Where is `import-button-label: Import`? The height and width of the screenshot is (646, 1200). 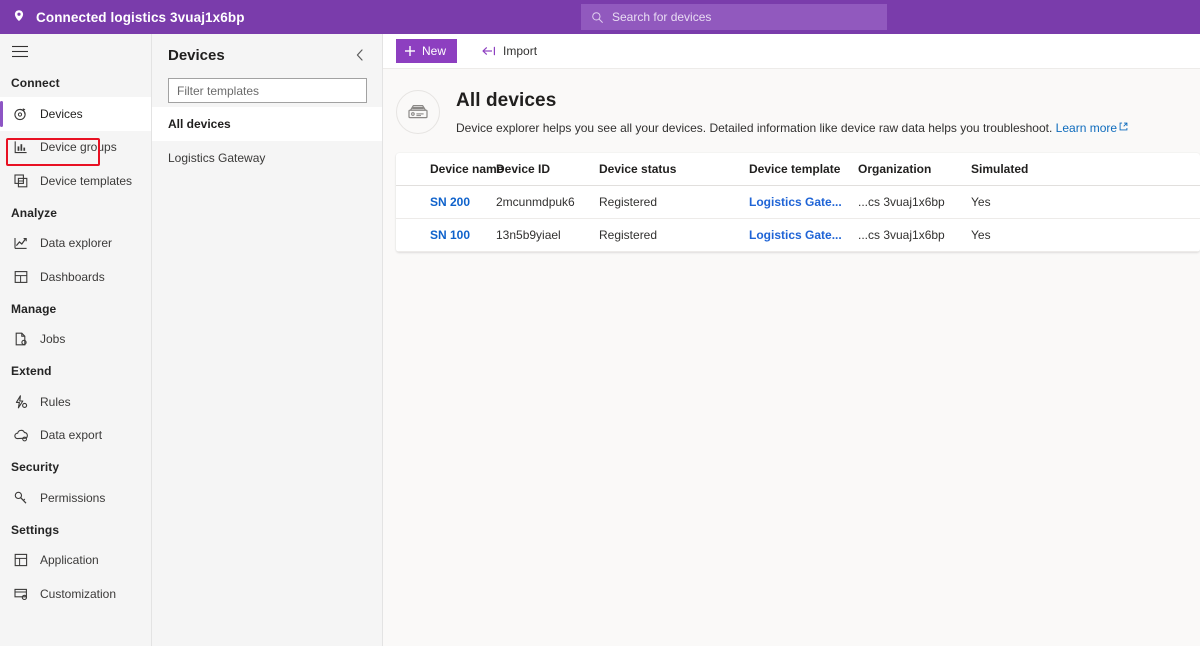
import-button-label: Import is located at coordinates (520, 51).